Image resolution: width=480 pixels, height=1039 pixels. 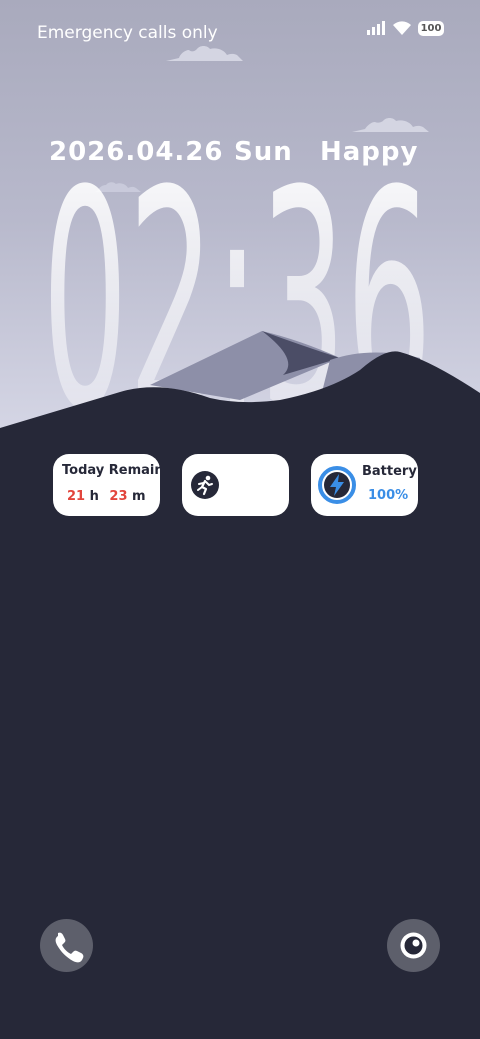 What do you see at coordinates (118, 496) in the screenshot?
I see `remain-minutes: 23` at bounding box center [118, 496].